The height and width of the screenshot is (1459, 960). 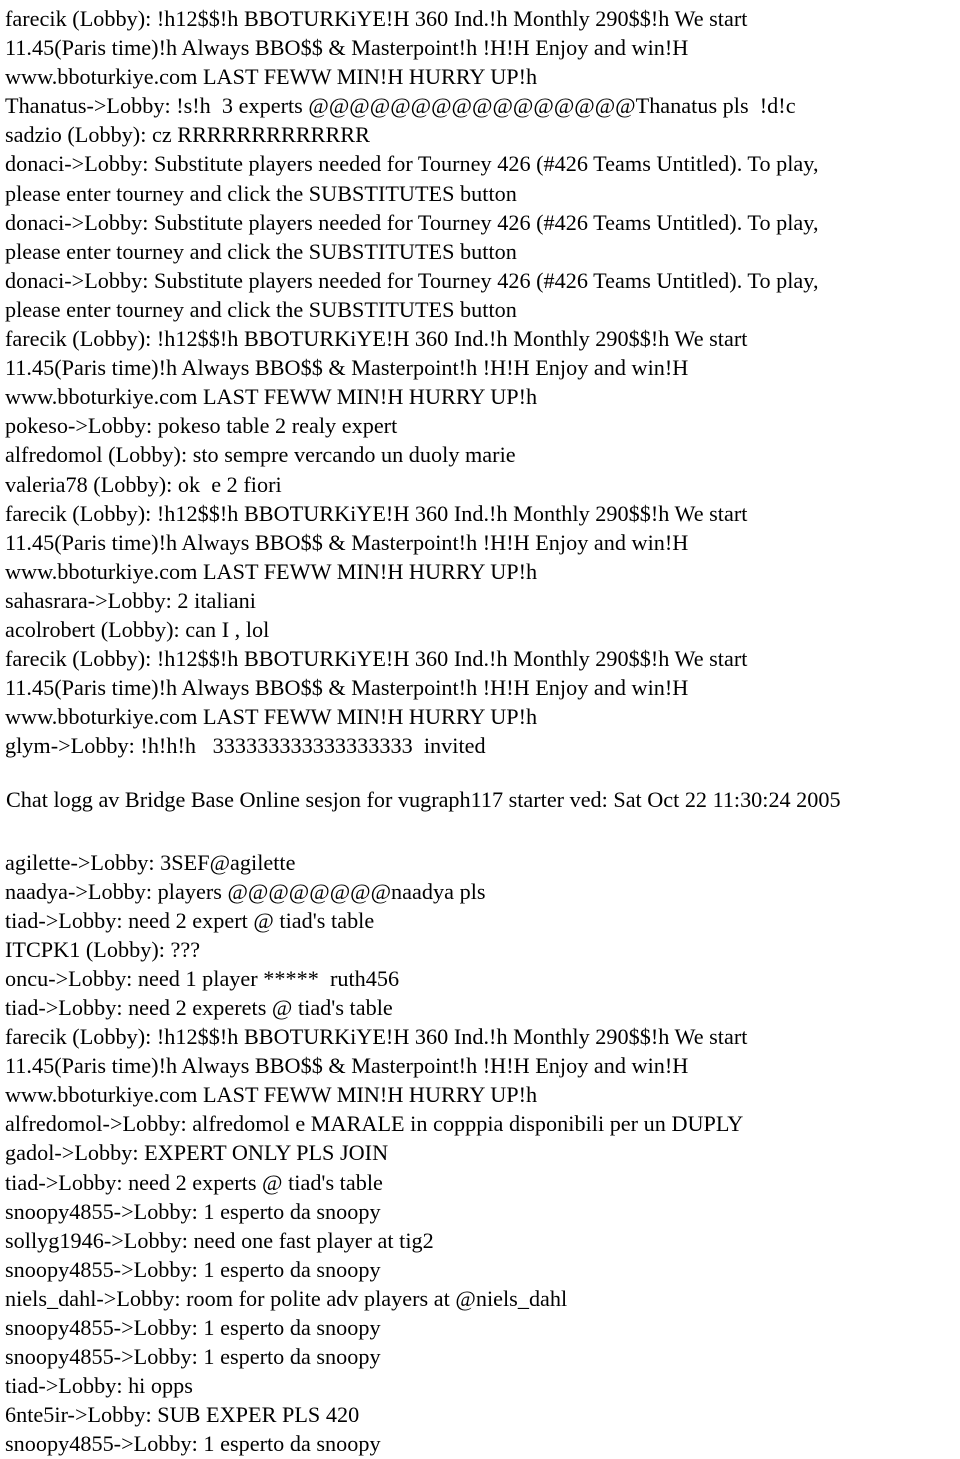 What do you see at coordinates (187, 135) in the screenshot?
I see `chat-log-line: sadzio (Lobby): cz RRRRRRRRRRRRR` at bounding box center [187, 135].